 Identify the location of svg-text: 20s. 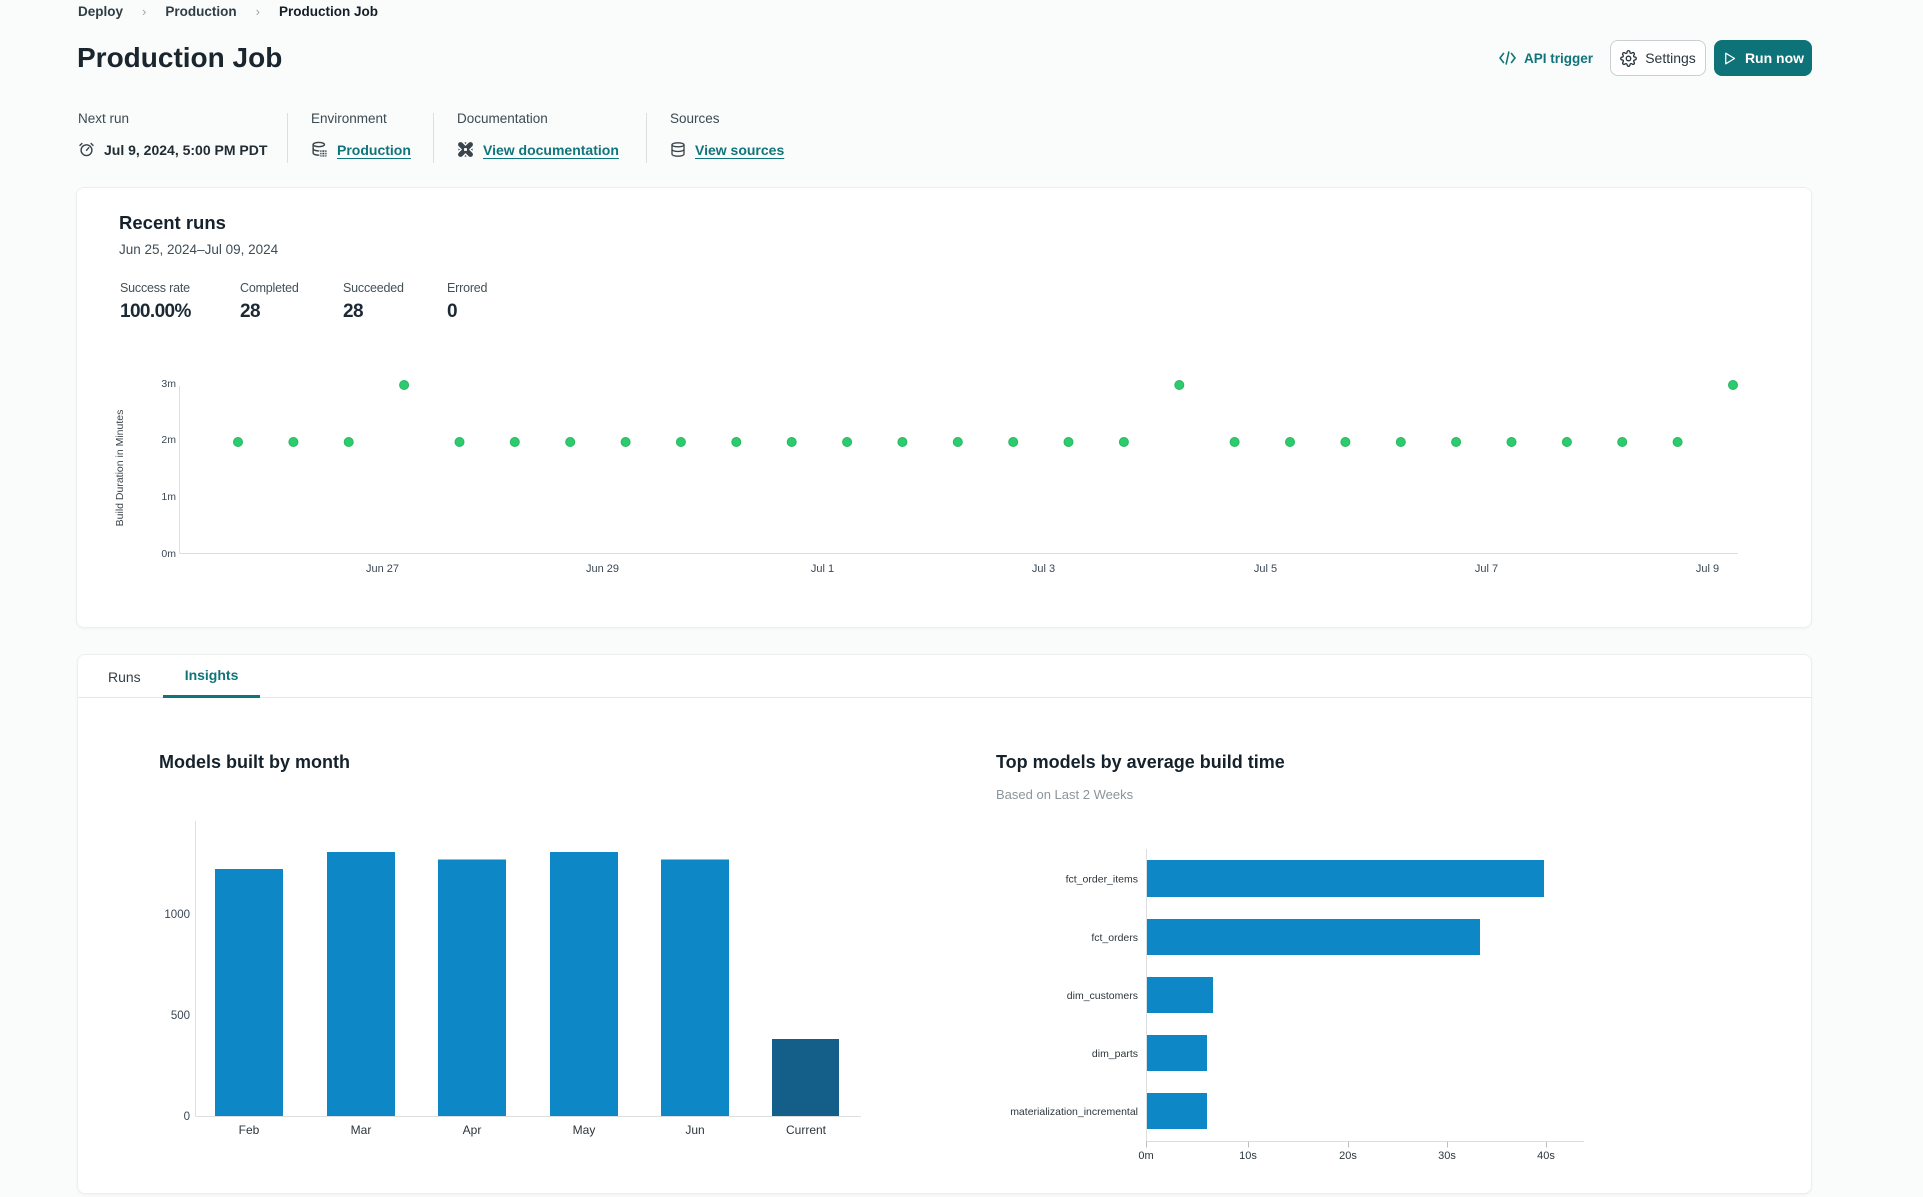
(1348, 1156).